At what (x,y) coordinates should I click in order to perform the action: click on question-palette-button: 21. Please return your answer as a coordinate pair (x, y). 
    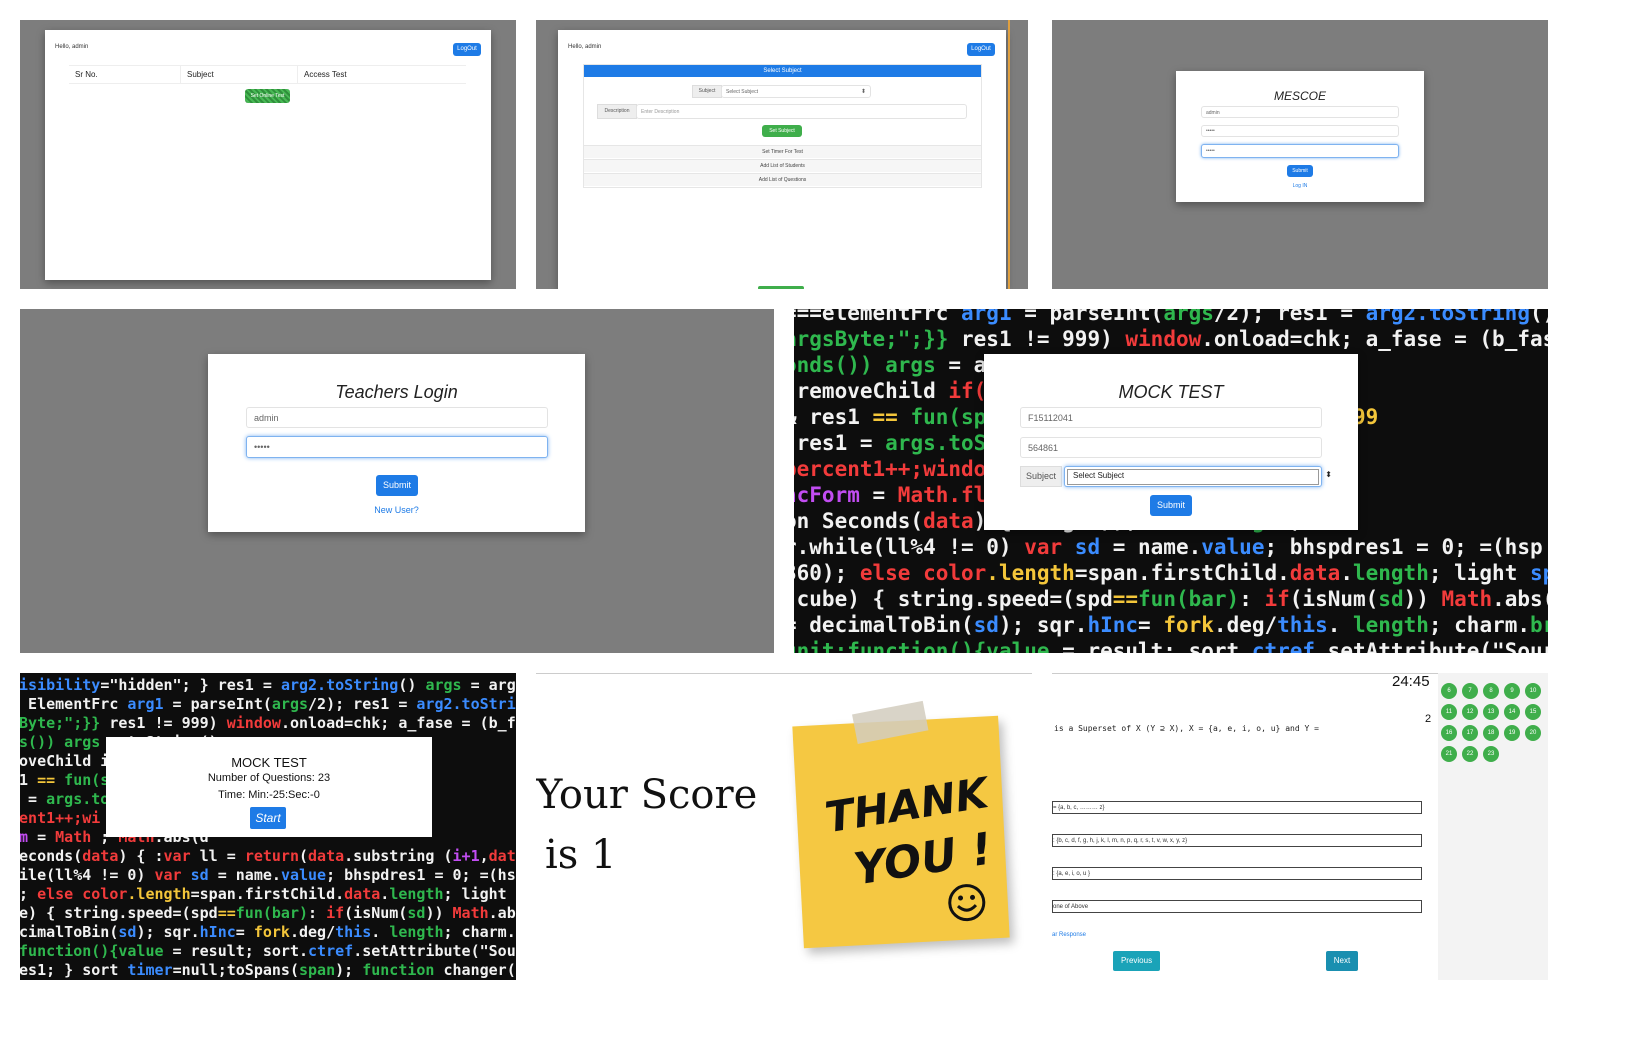
    Looking at the image, I should click on (1449, 754).